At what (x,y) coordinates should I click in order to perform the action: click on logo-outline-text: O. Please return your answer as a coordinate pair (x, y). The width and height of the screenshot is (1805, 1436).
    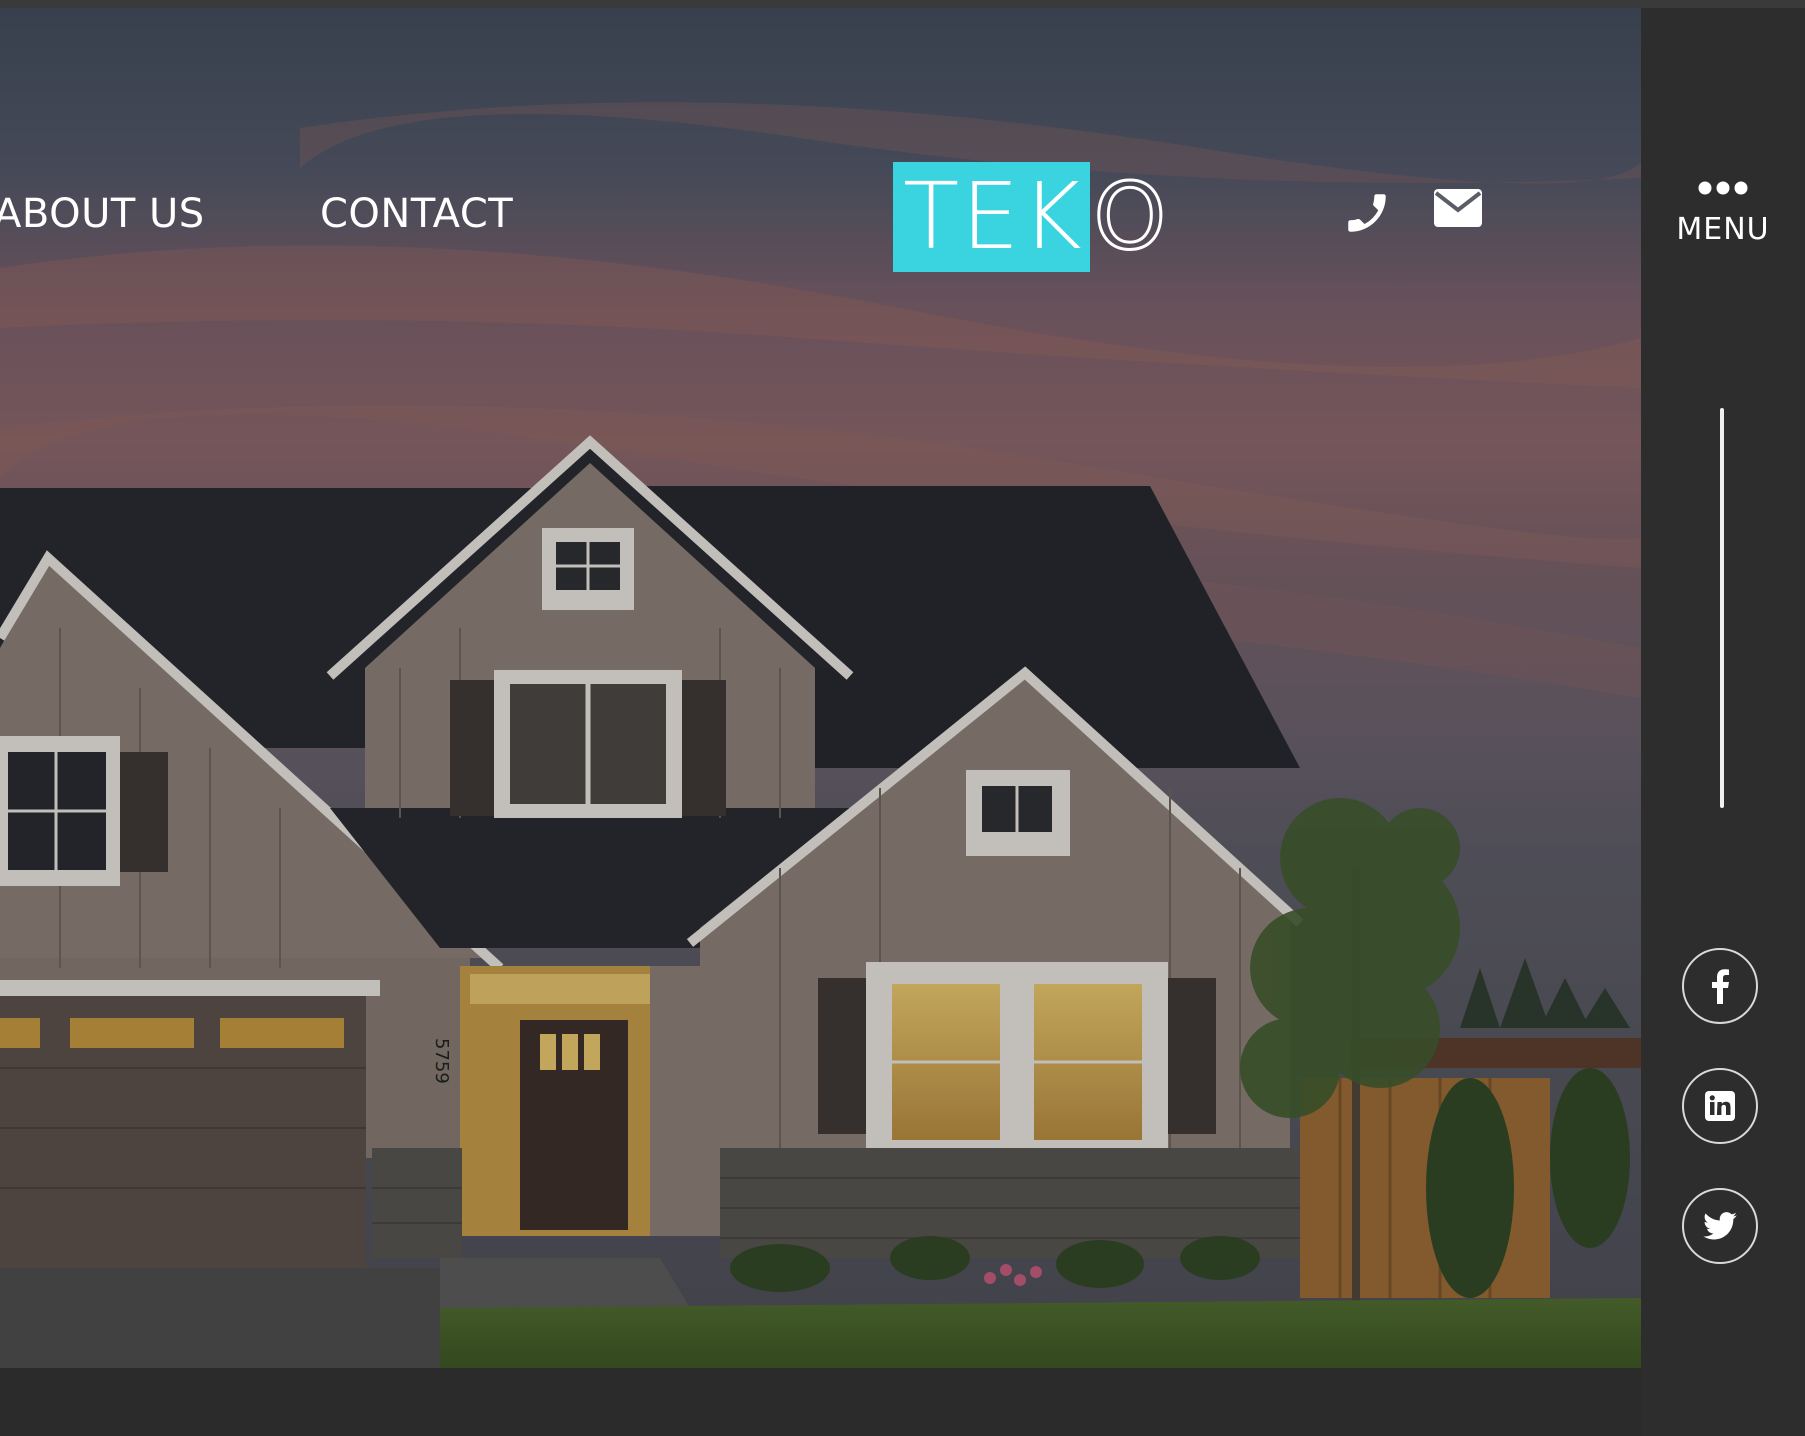
    Looking at the image, I should click on (1129, 217).